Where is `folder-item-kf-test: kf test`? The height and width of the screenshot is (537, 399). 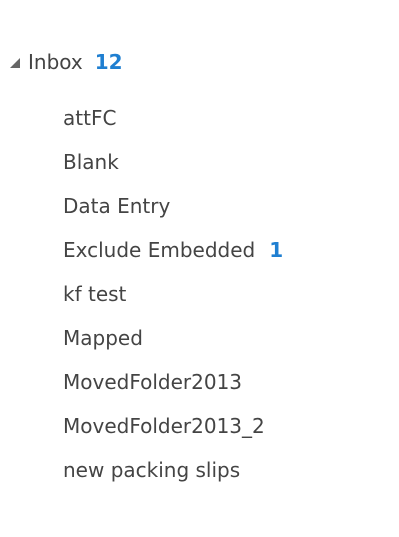 folder-item-kf-test: kf test is located at coordinates (173, 294).